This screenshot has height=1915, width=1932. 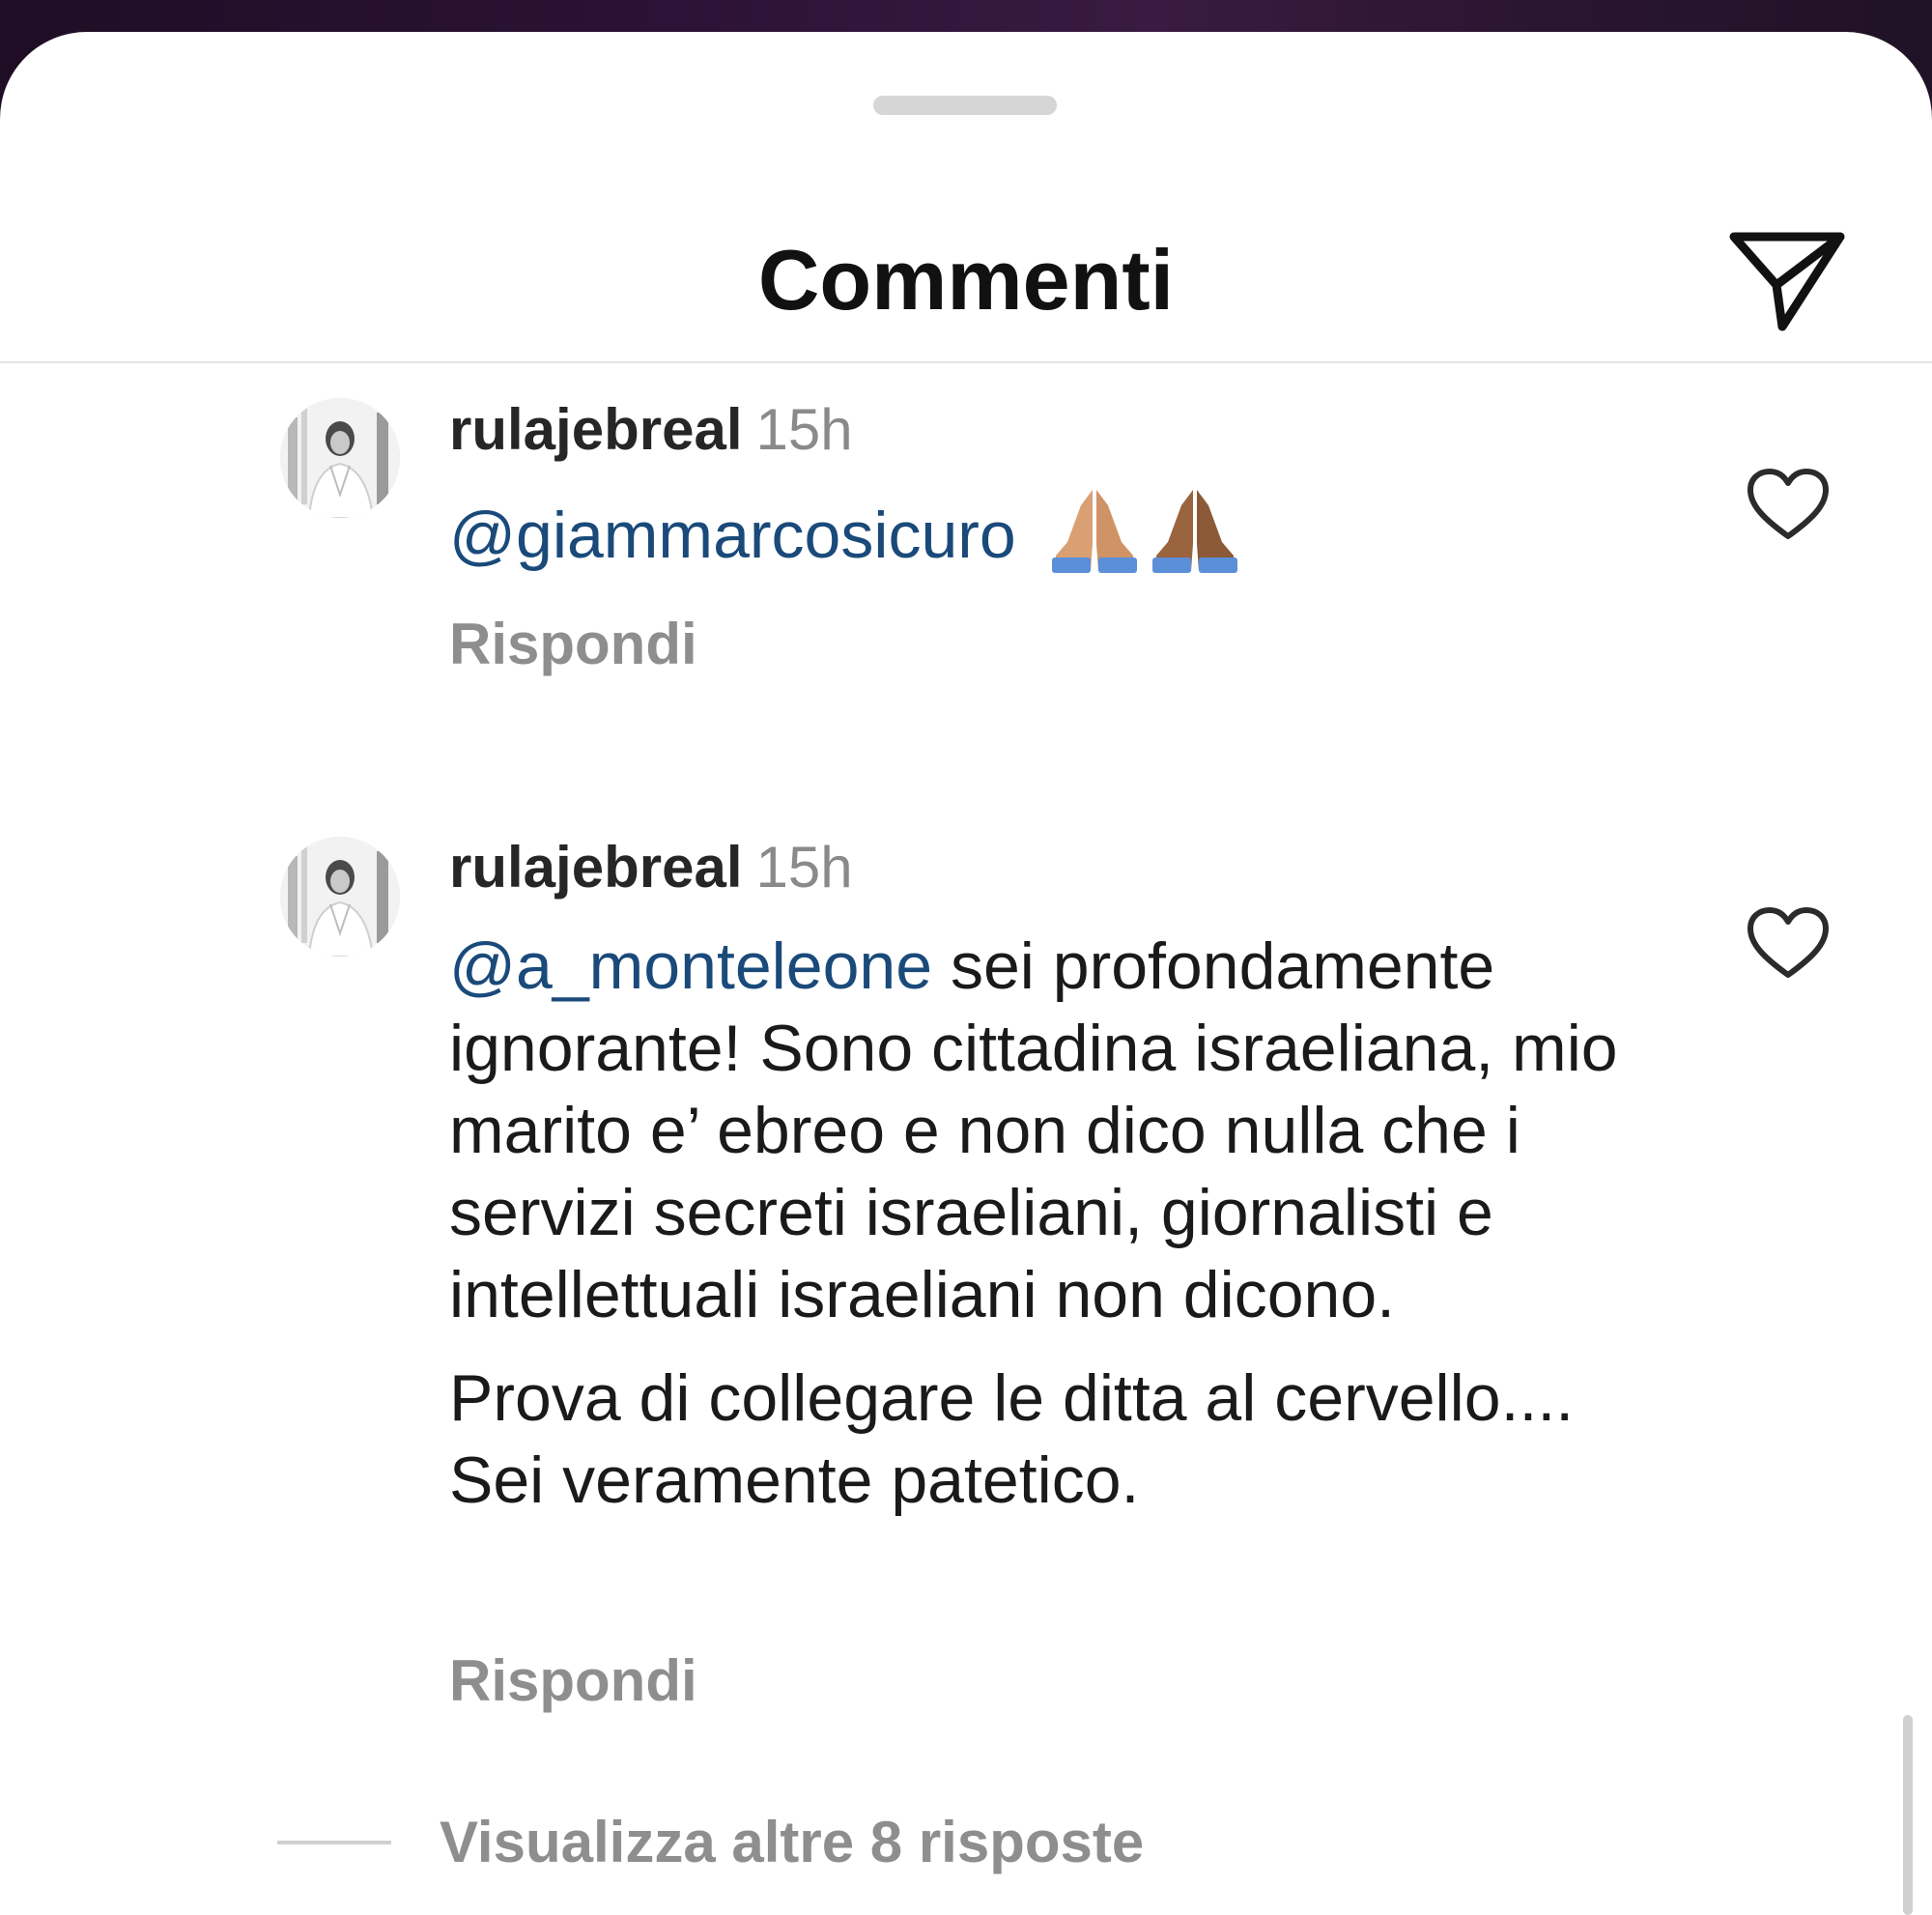 What do you see at coordinates (1908, 1815) in the screenshot?
I see `scrollbar` at bounding box center [1908, 1815].